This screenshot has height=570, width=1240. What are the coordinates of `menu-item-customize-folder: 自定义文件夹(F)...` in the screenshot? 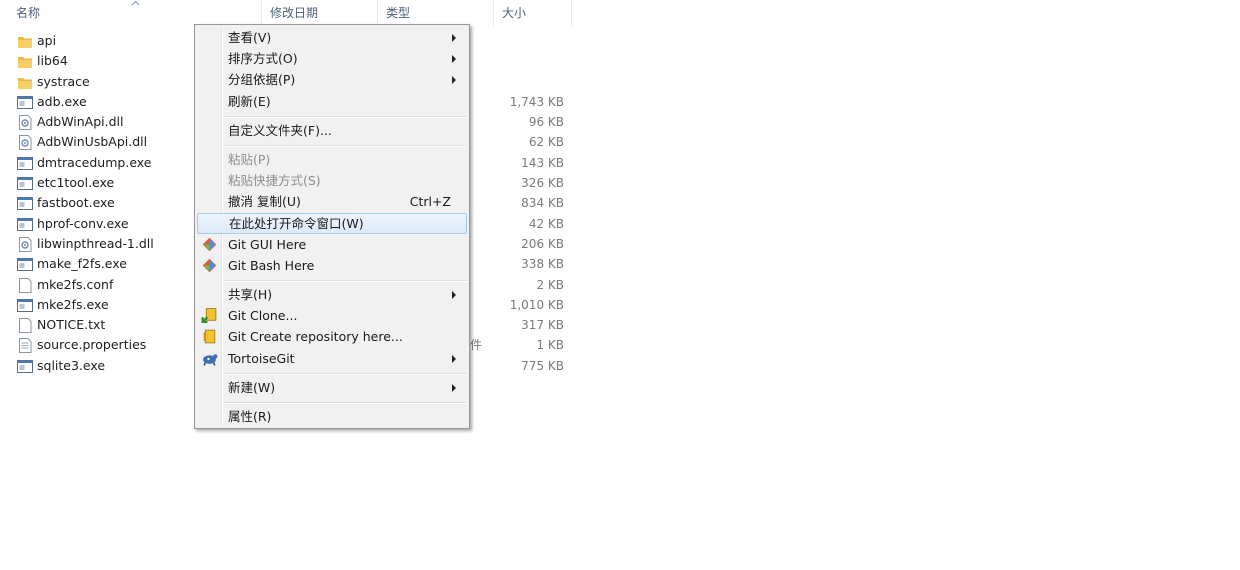 It's located at (332, 130).